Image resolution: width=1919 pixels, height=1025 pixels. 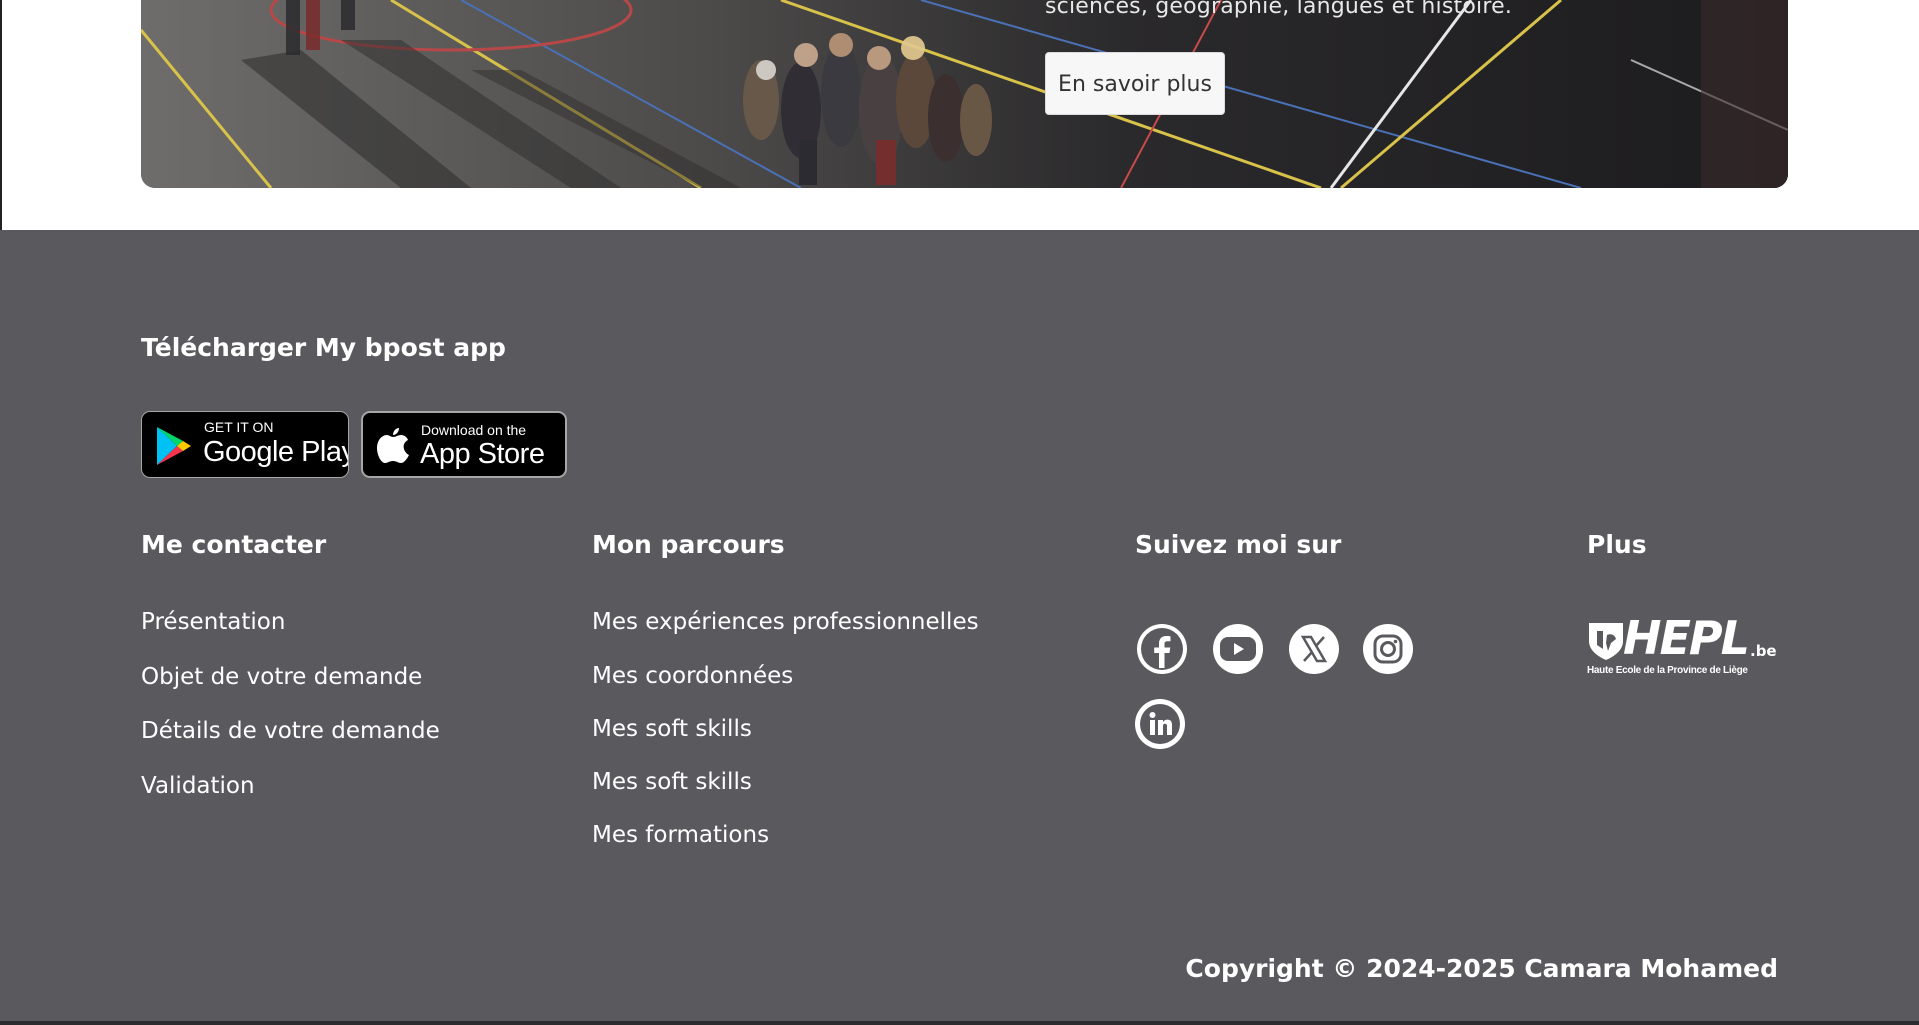 What do you see at coordinates (213, 622) in the screenshot?
I see `footer-link-presentation: Présentation` at bounding box center [213, 622].